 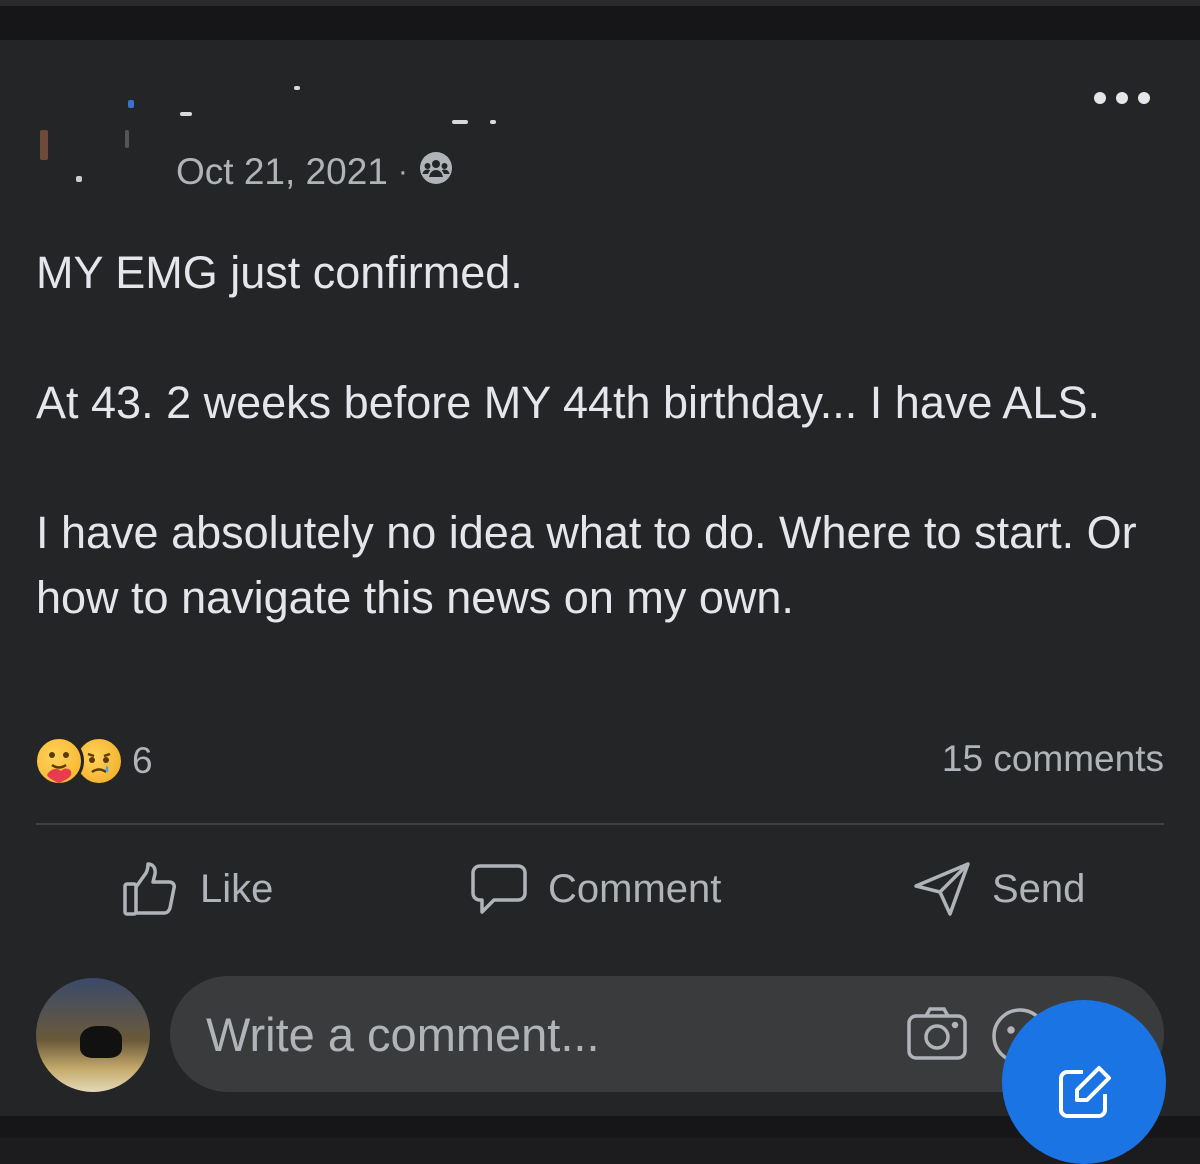 What do you see at coordinates (59, 761) in the screenshot?
I see `care-reaction-icon` at bounding box center [59, 761].